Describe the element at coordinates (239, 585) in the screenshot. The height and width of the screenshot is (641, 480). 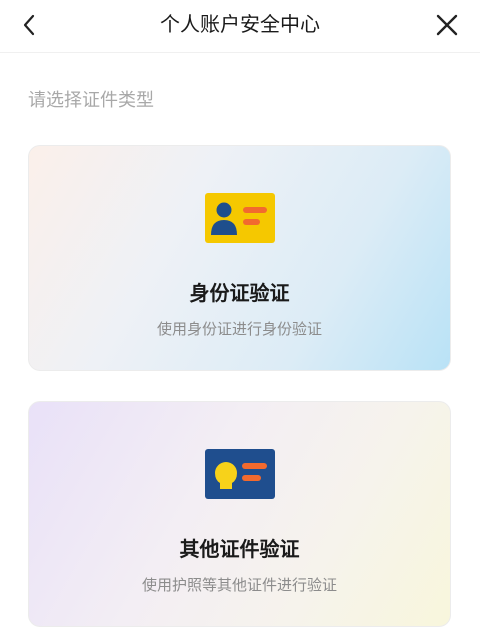
I see `card-subtitle: 使用护照等其他证件进行验证` at that location.